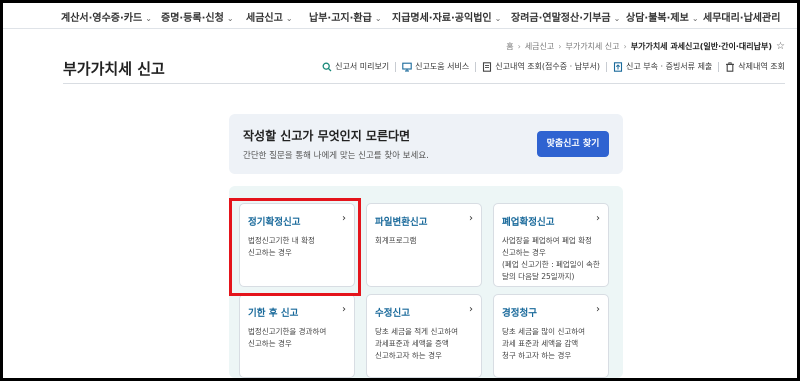 The image size is (800, 381). I want to click on nav-item-invoice: 계산서·영수증·카드 ⌄, so click(106, 16).